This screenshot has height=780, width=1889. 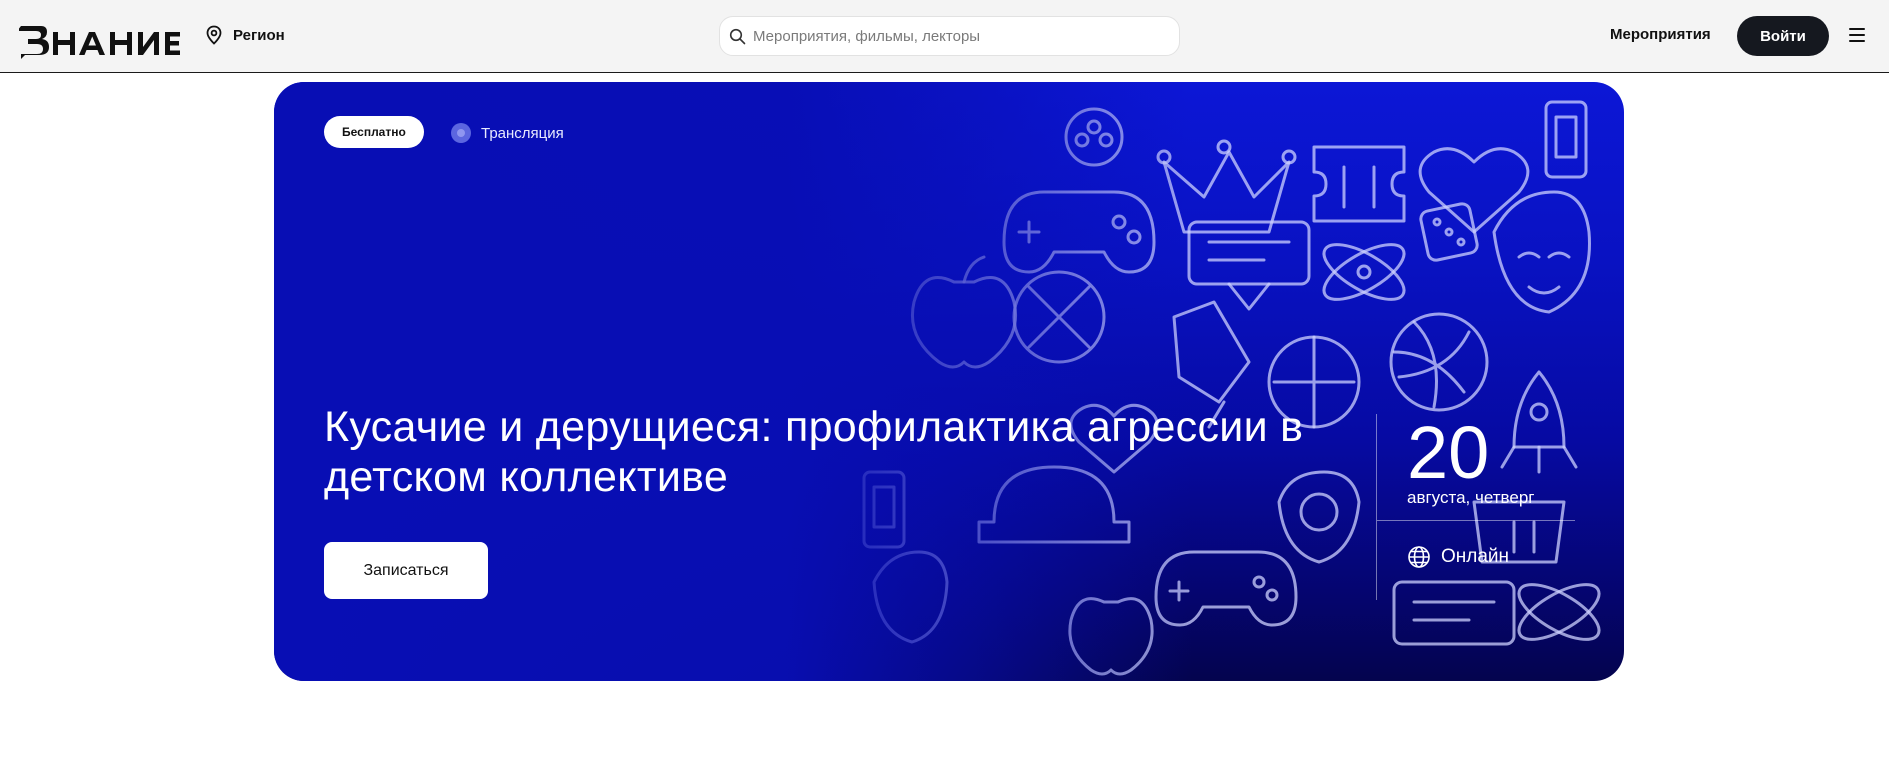 What do you see at coordinates (461, 133) in the screenshot?
I see `broadcast-dot-icon` at bounding box center [461, 133].